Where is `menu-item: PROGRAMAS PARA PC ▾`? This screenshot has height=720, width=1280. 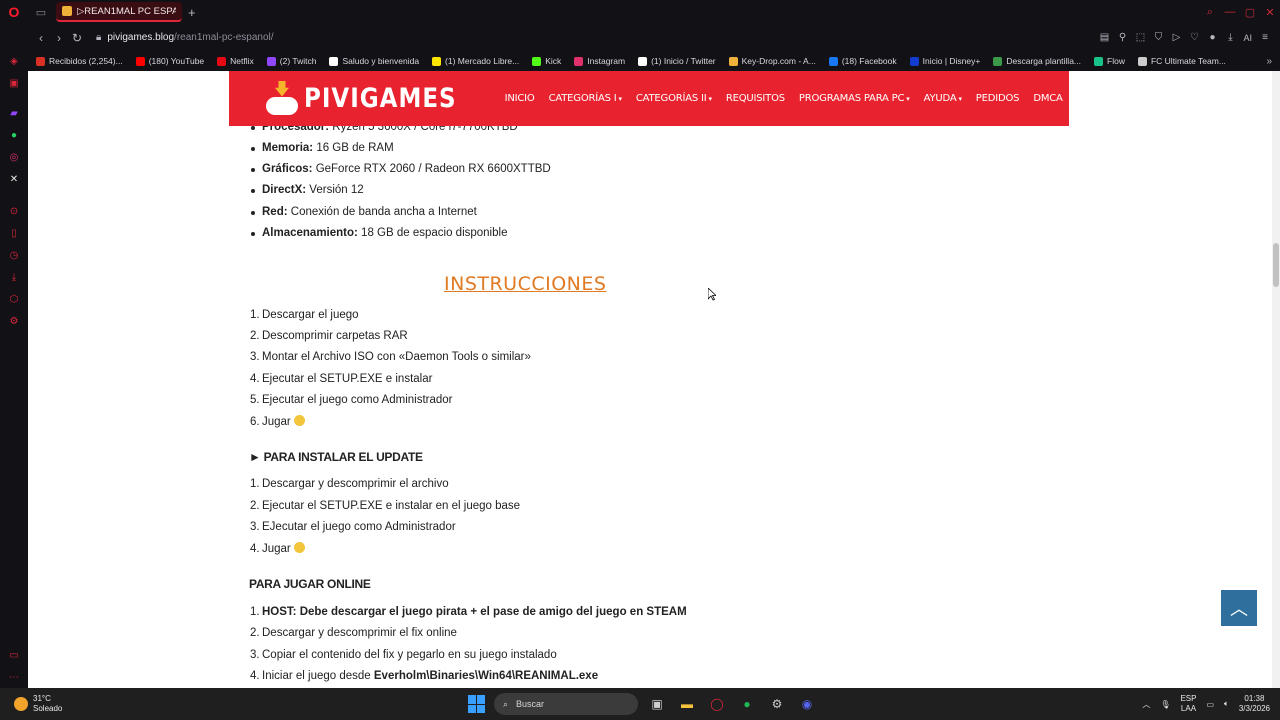
menu-item: PROGRAMAS PARA PC ▾ is located at coordinates (854, 98).